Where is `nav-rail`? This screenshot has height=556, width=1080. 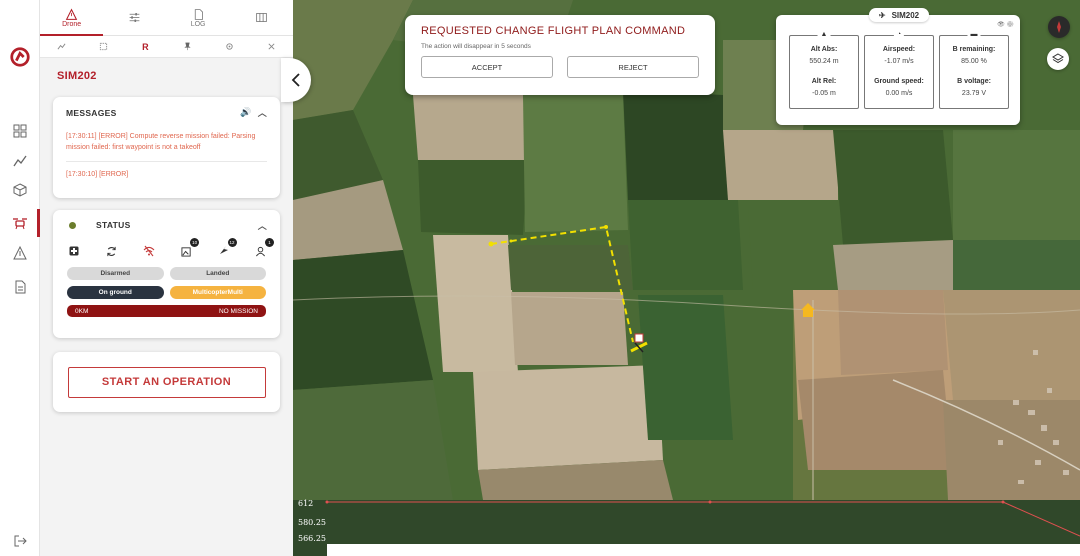
nav-rail is located at coordinates (20, 278).